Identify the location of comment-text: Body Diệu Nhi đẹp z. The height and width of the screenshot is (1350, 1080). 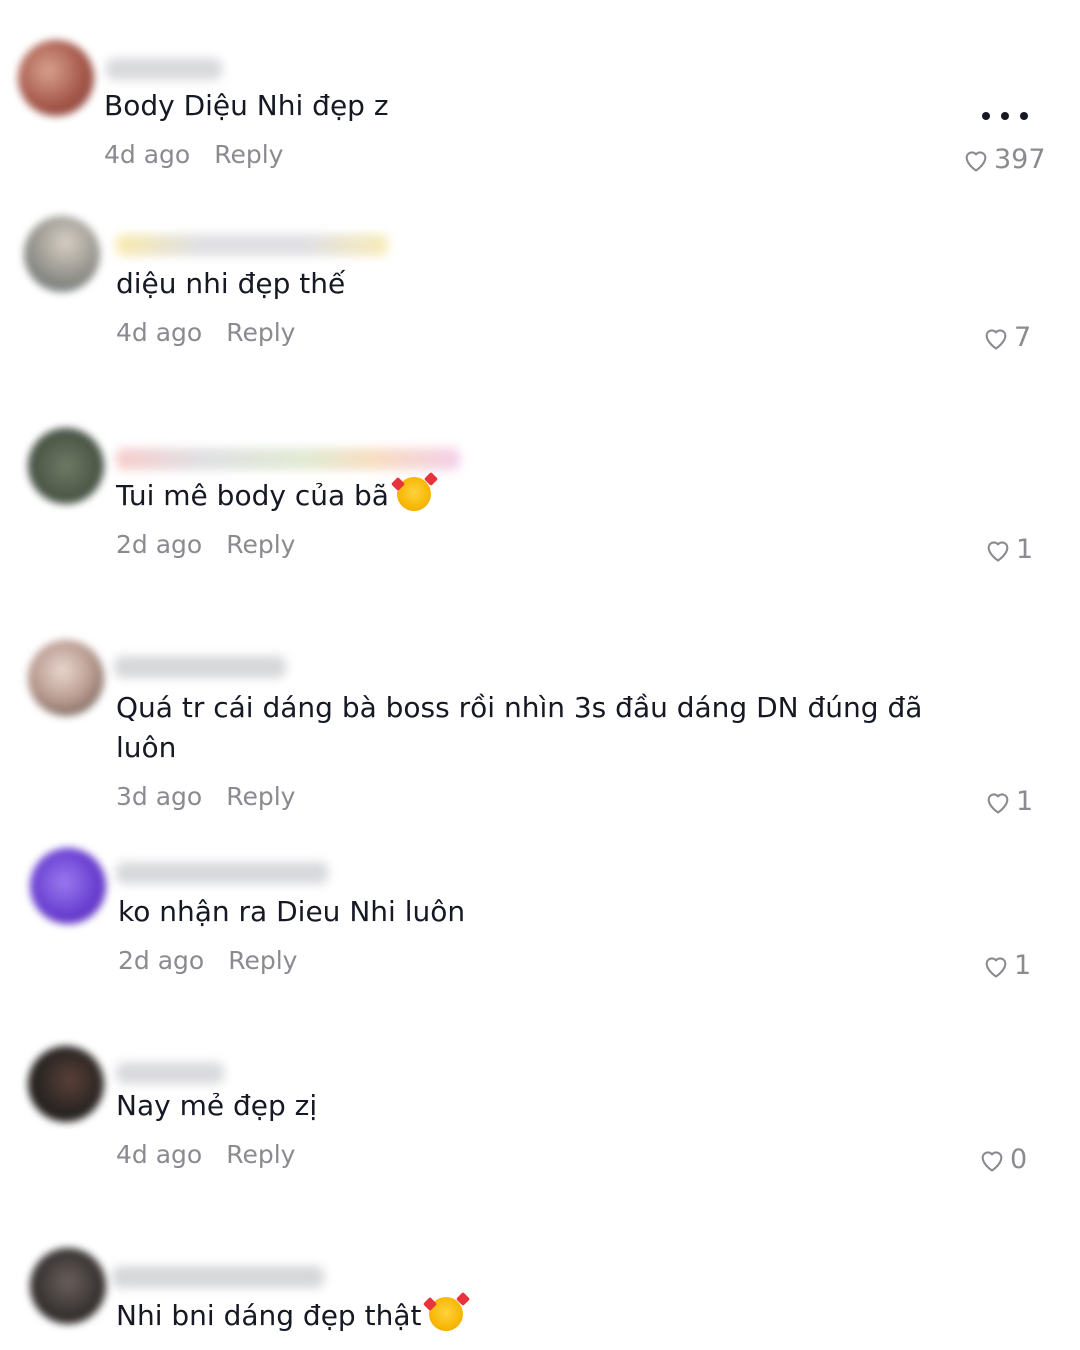
(246, 105).